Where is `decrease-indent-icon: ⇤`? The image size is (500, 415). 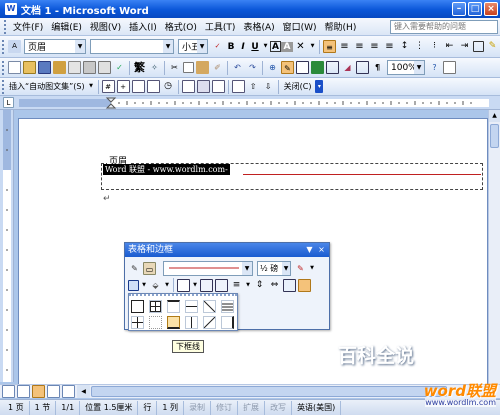
decrease-indent-icon: ⇤ is located at coordinates (449, 46).